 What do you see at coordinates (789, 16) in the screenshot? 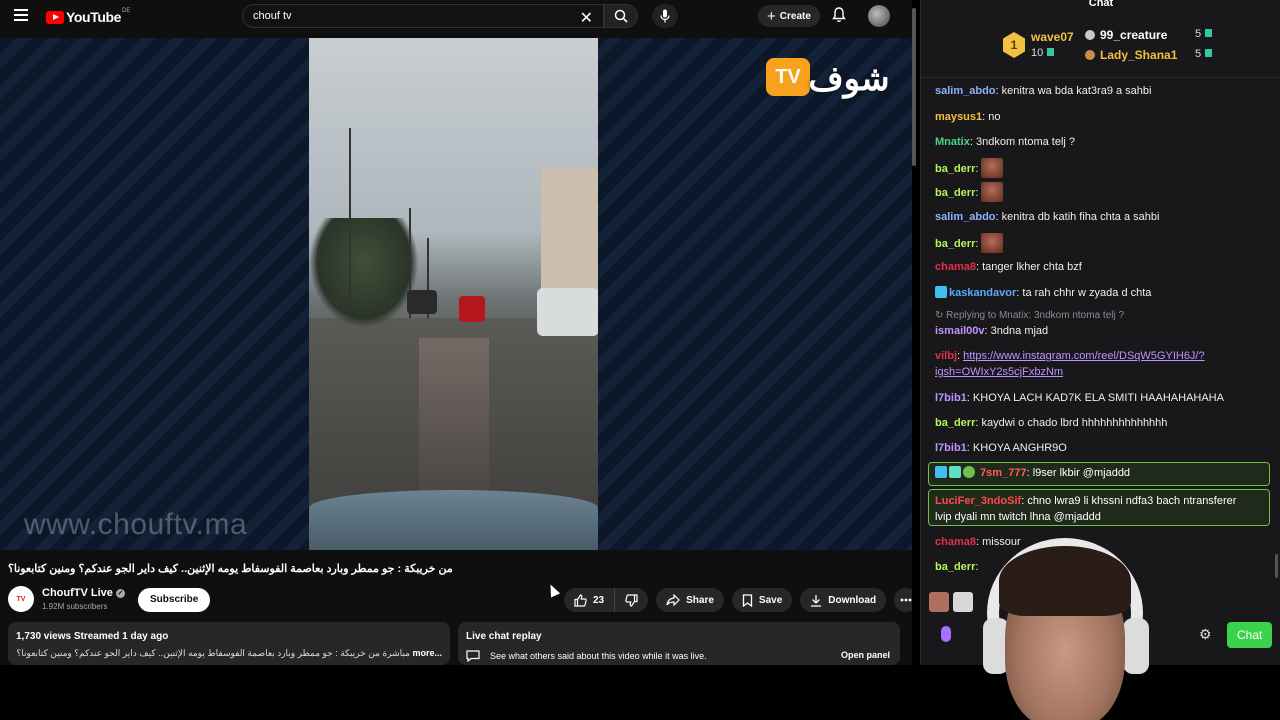
I see `create-button: + Create` at bounding box center [789, 16].